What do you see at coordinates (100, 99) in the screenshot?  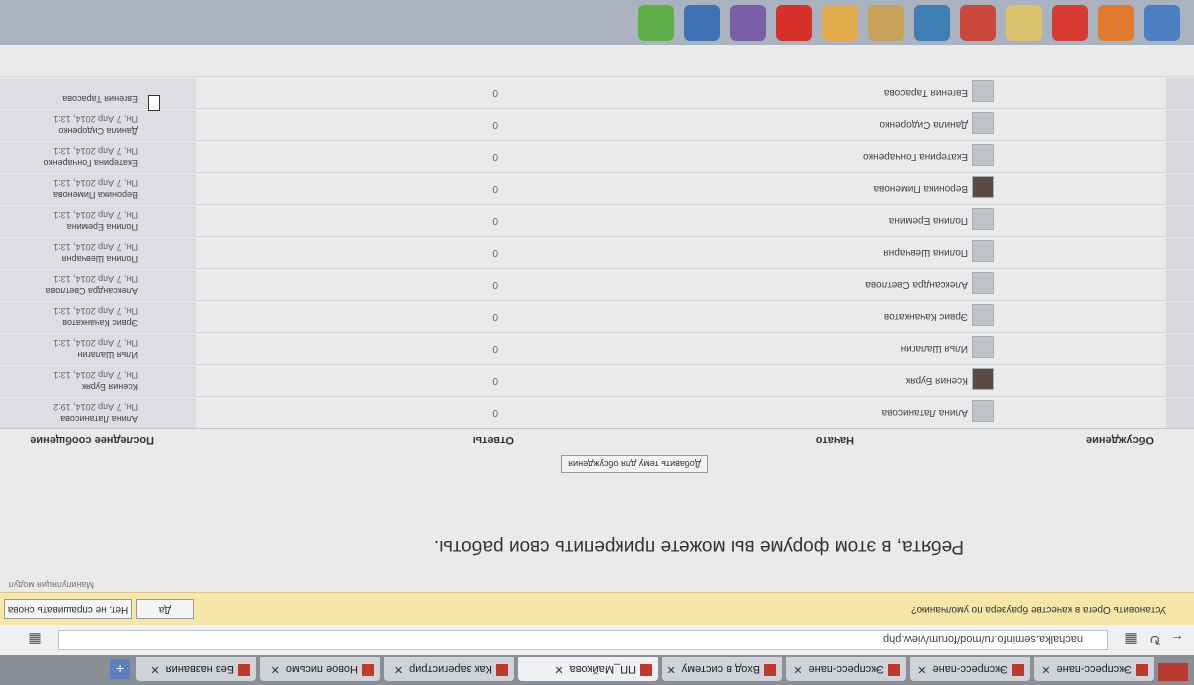 I see `last-post-author: Евгения Тарасова` at bounding box center [100, 99].